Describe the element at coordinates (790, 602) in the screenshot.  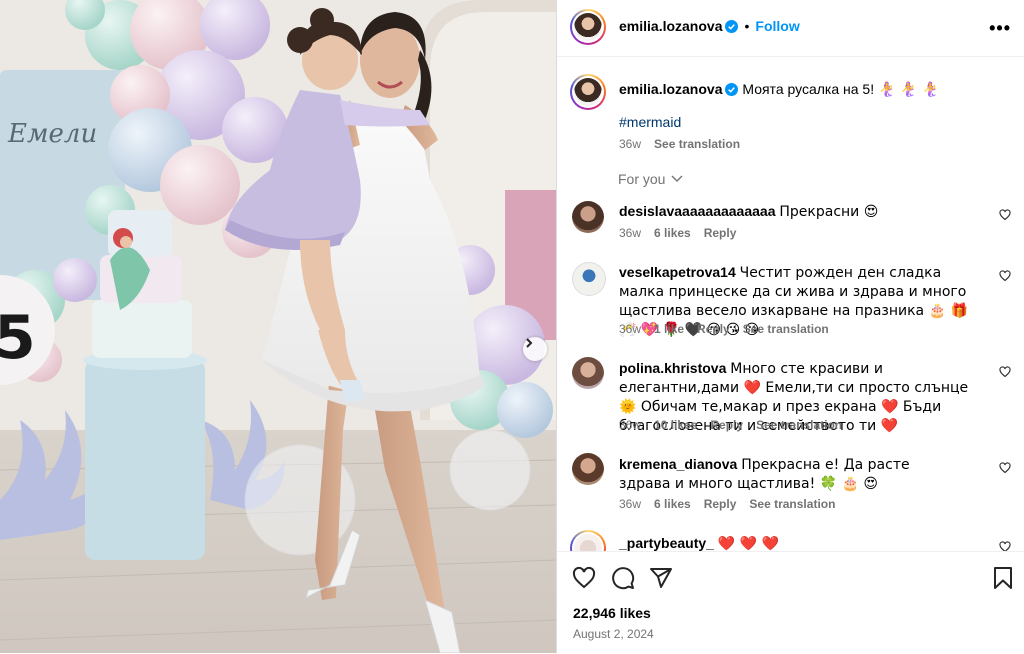
I see `post-actions: 22,946 likes August 2, 2024` at that location.